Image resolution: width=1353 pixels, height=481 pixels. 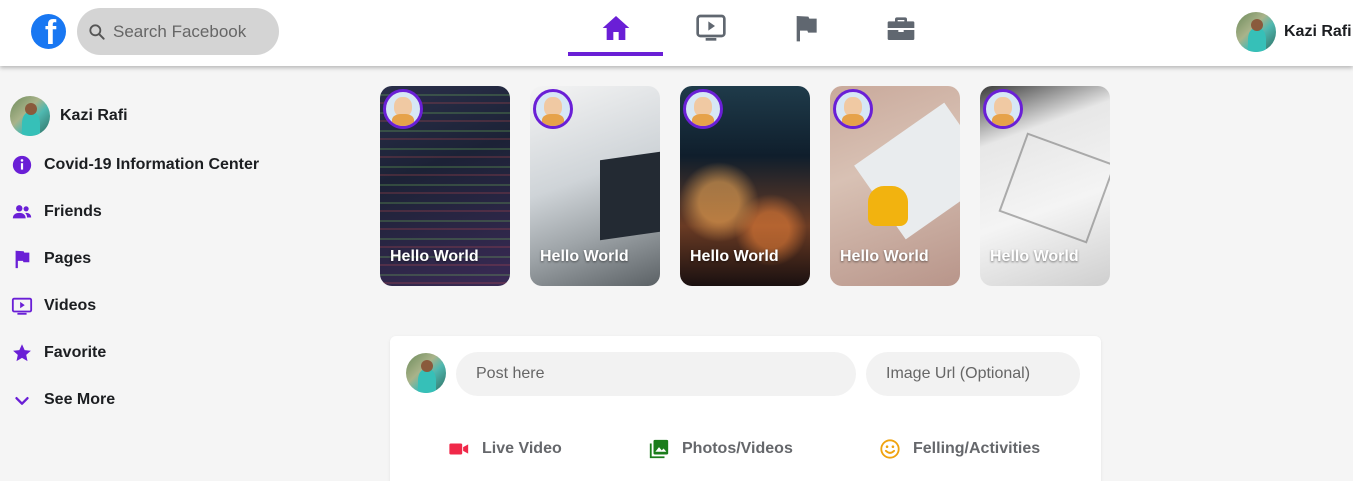 I want to click on sidebar-item-covid: Covid-19 Information Center, so click(x=160, y=164).